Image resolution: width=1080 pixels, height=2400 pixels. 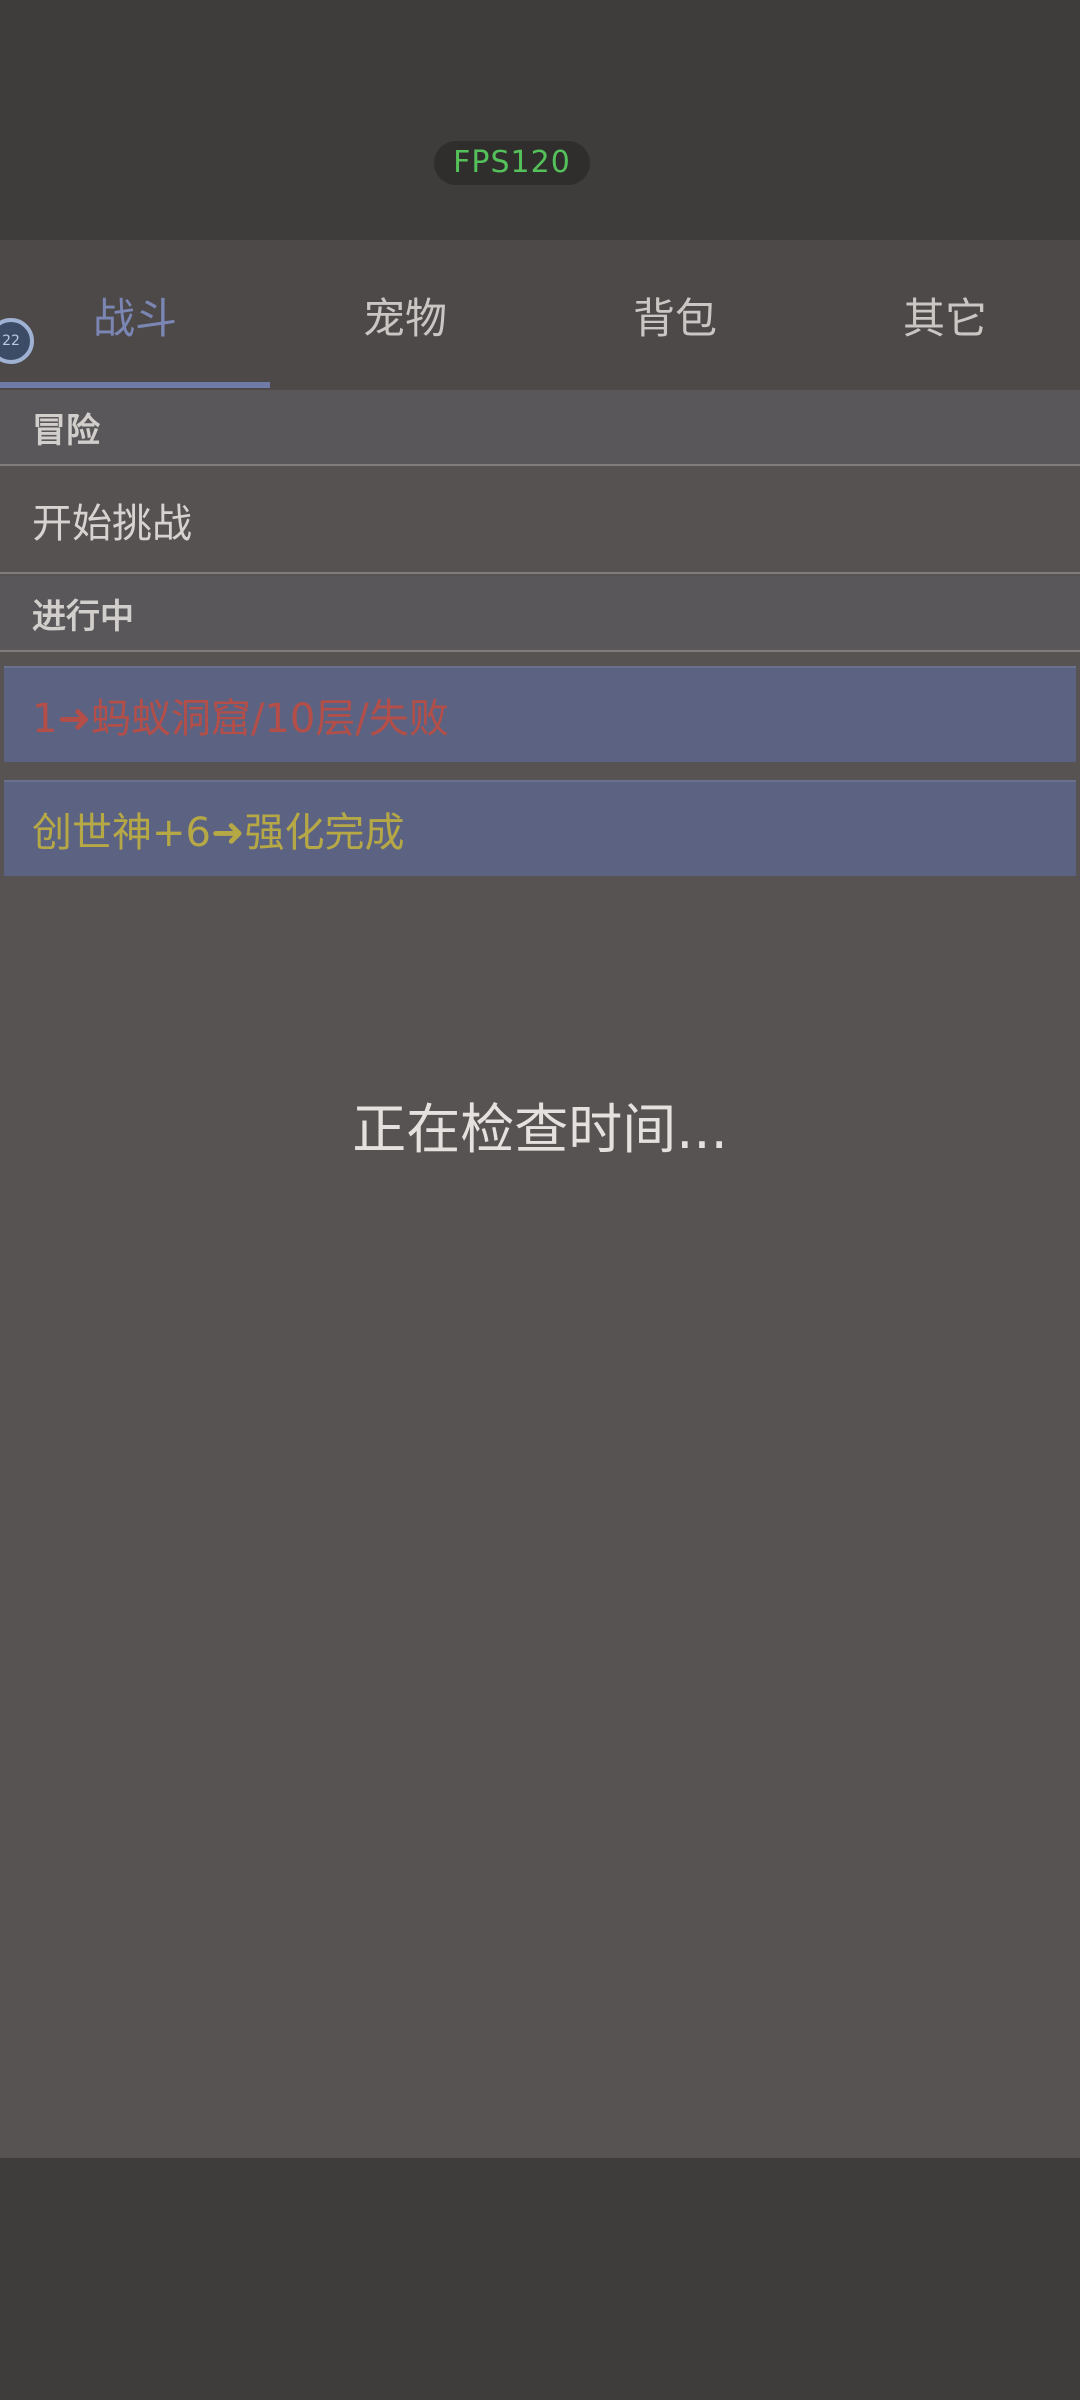 I want to click on top-bar: FPS120, so click(x=540, y=120).